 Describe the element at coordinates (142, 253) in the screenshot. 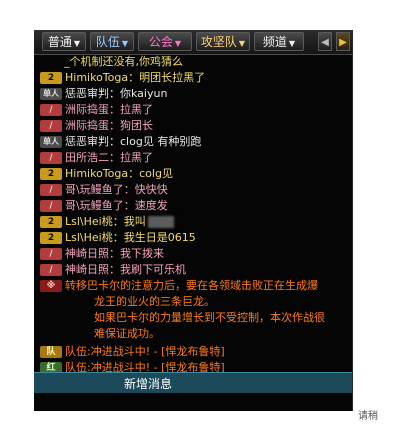

I see `chat-message-text: 我下拨来` at that location.